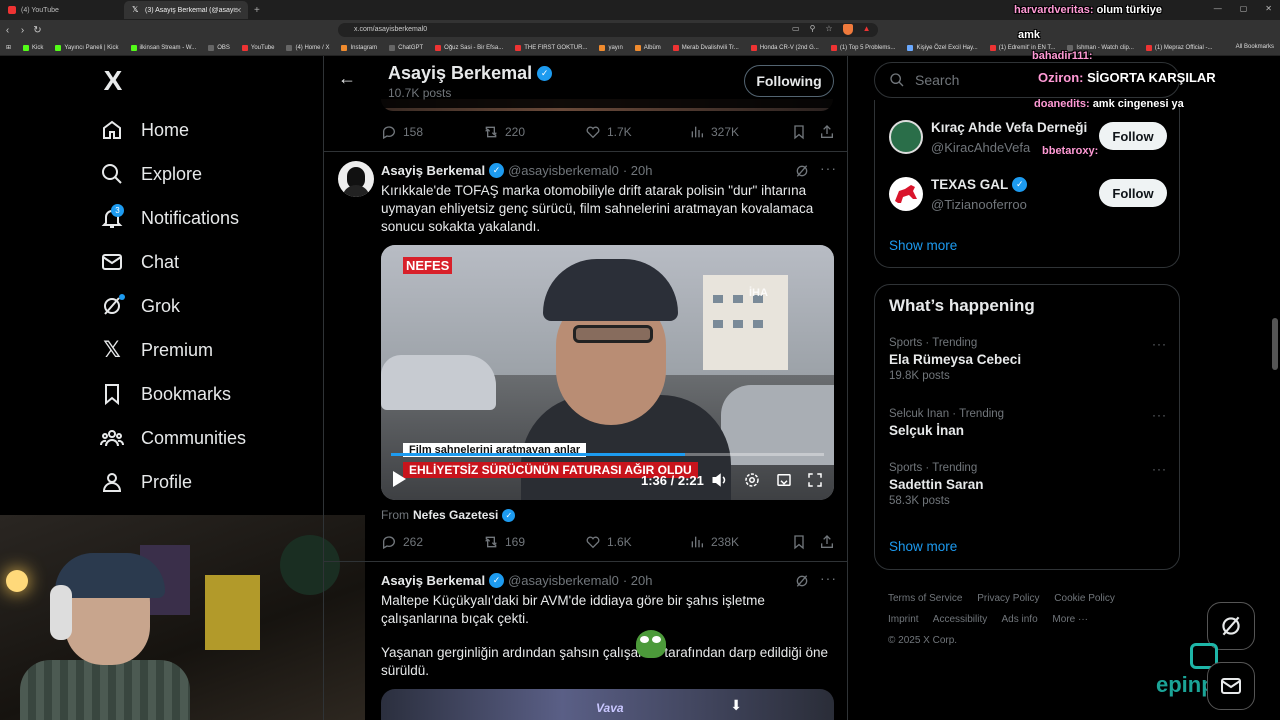 Image resolution: width=1280 pixels, height=720 pixels. I want to click on bookmark-item: (4) Home / X, so click(307, 47).